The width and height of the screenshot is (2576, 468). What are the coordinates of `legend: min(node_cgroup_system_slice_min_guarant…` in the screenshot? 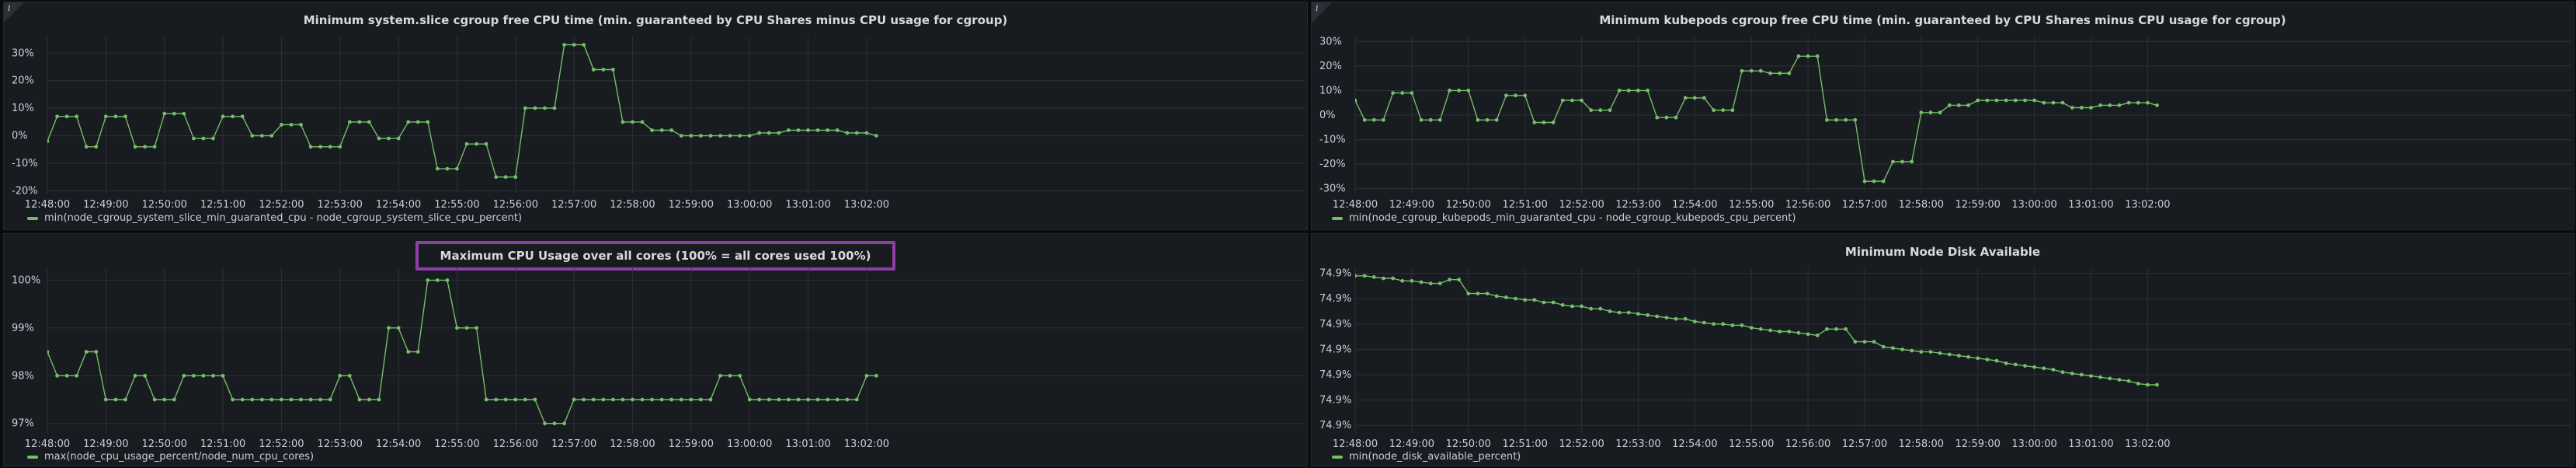 It's located at (274, 218).